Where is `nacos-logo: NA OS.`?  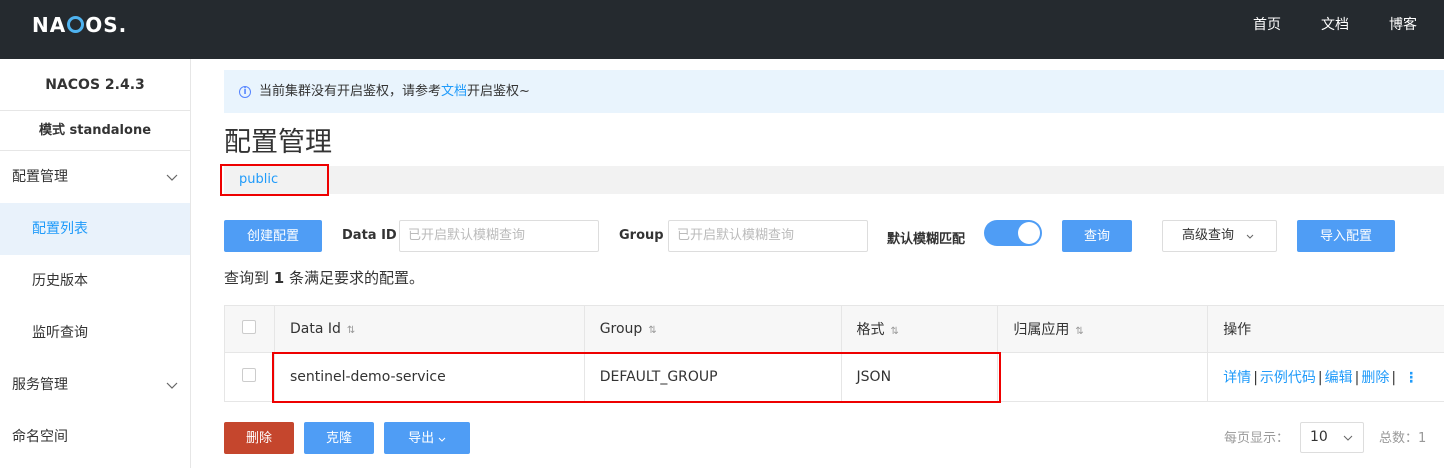
nacos-logo: NA OS. is located at coordinates (79, 25).